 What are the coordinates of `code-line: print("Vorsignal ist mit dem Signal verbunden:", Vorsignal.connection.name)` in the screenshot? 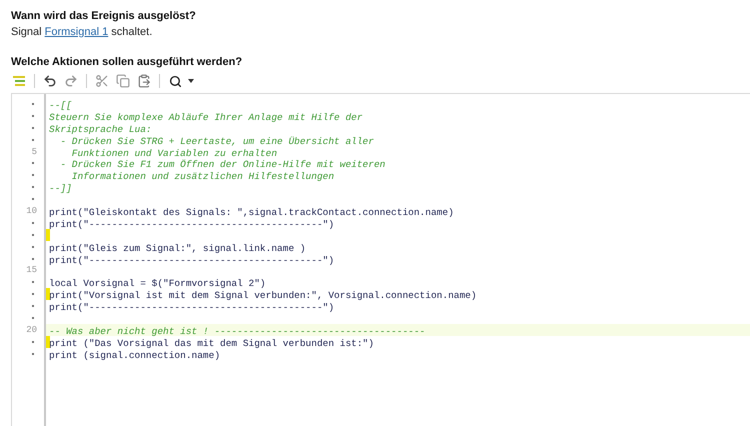 It's located at (263, 296).